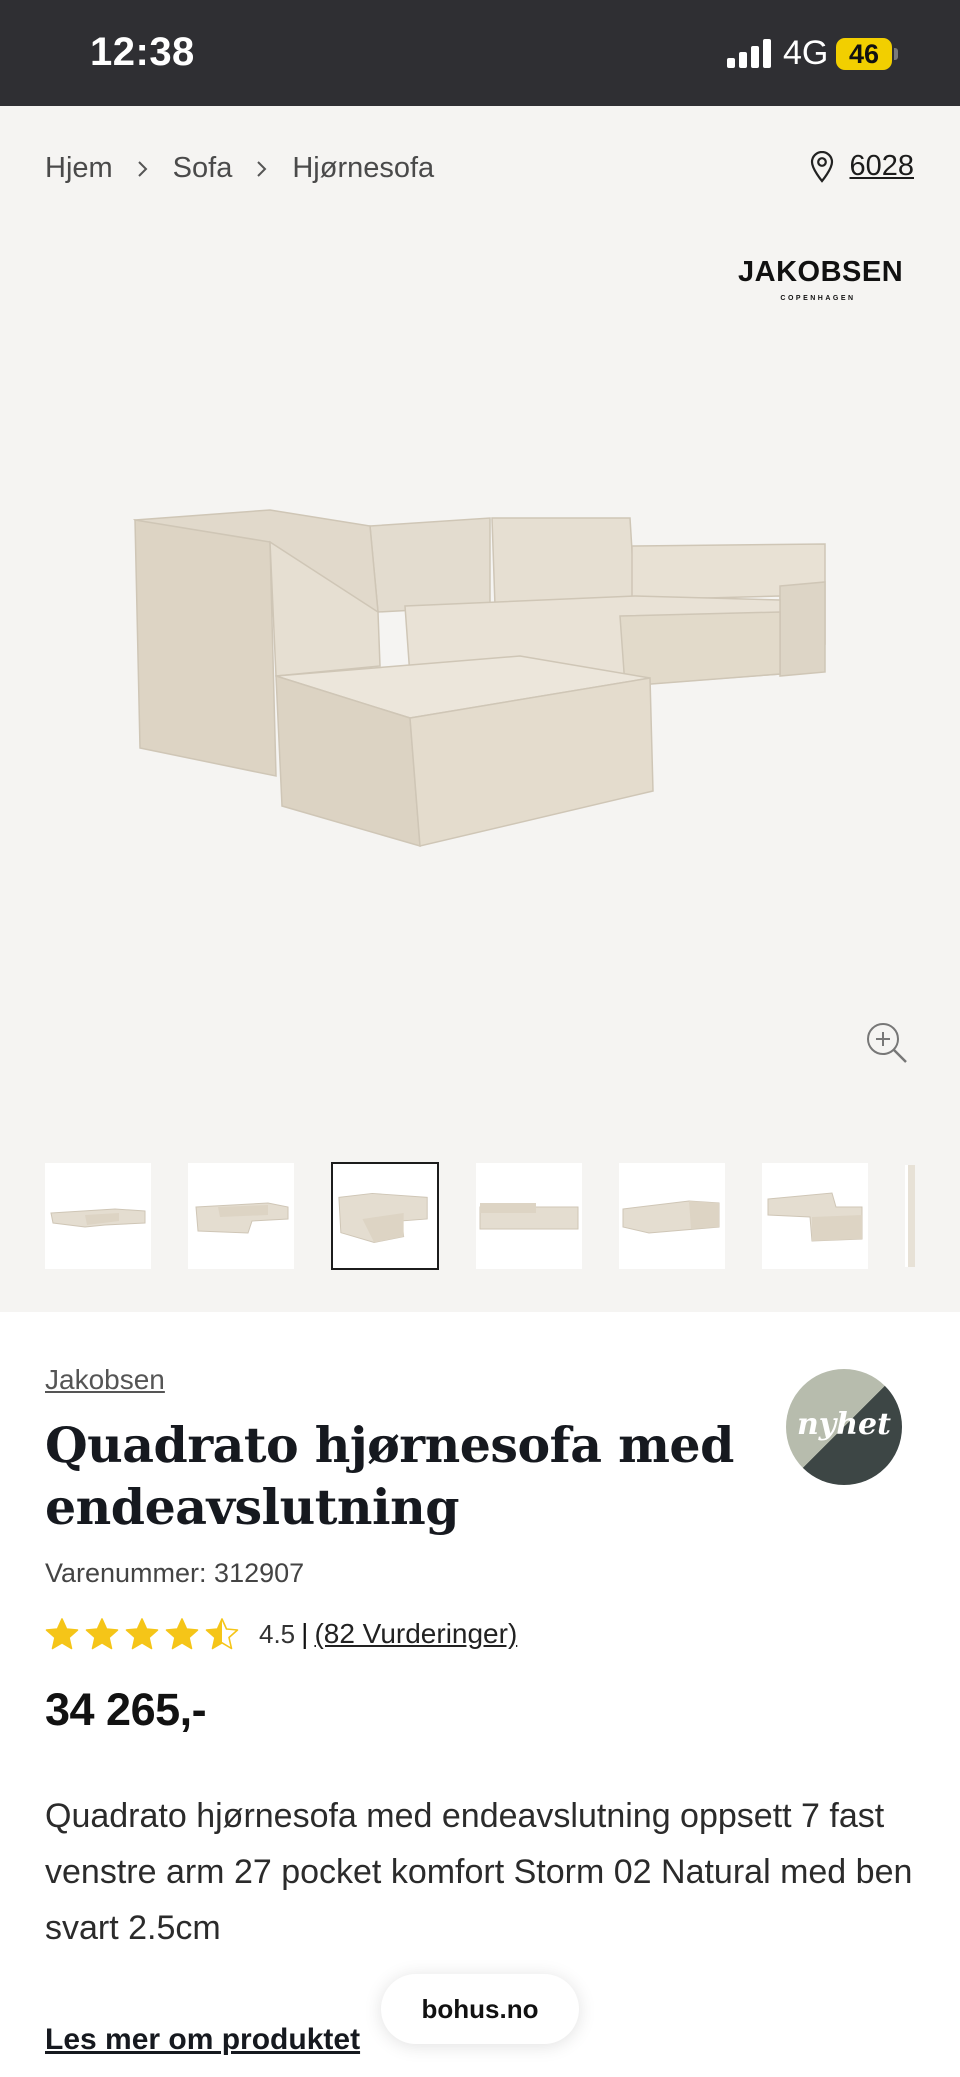 The image size is (960, 2077). I want to click on battery-tip, so click(896, 54).